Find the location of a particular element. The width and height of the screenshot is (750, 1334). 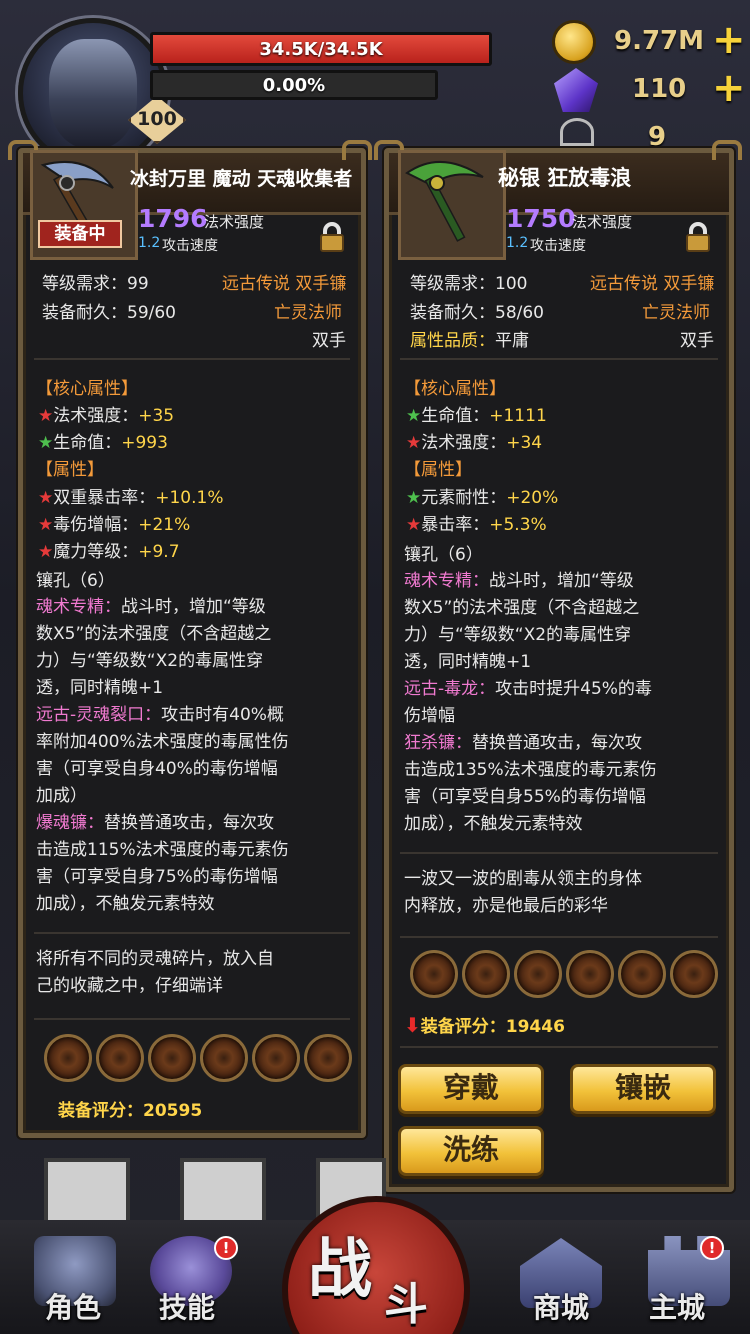

city-alert-icon: ! is located at coordinates (712, 1248).